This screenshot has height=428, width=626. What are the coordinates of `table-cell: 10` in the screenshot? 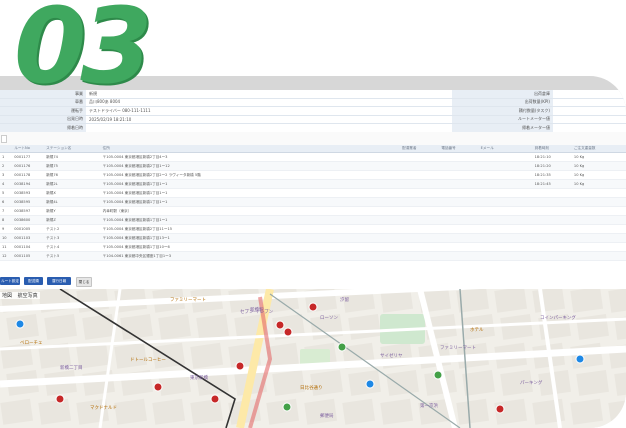 It's located at (6, 238).